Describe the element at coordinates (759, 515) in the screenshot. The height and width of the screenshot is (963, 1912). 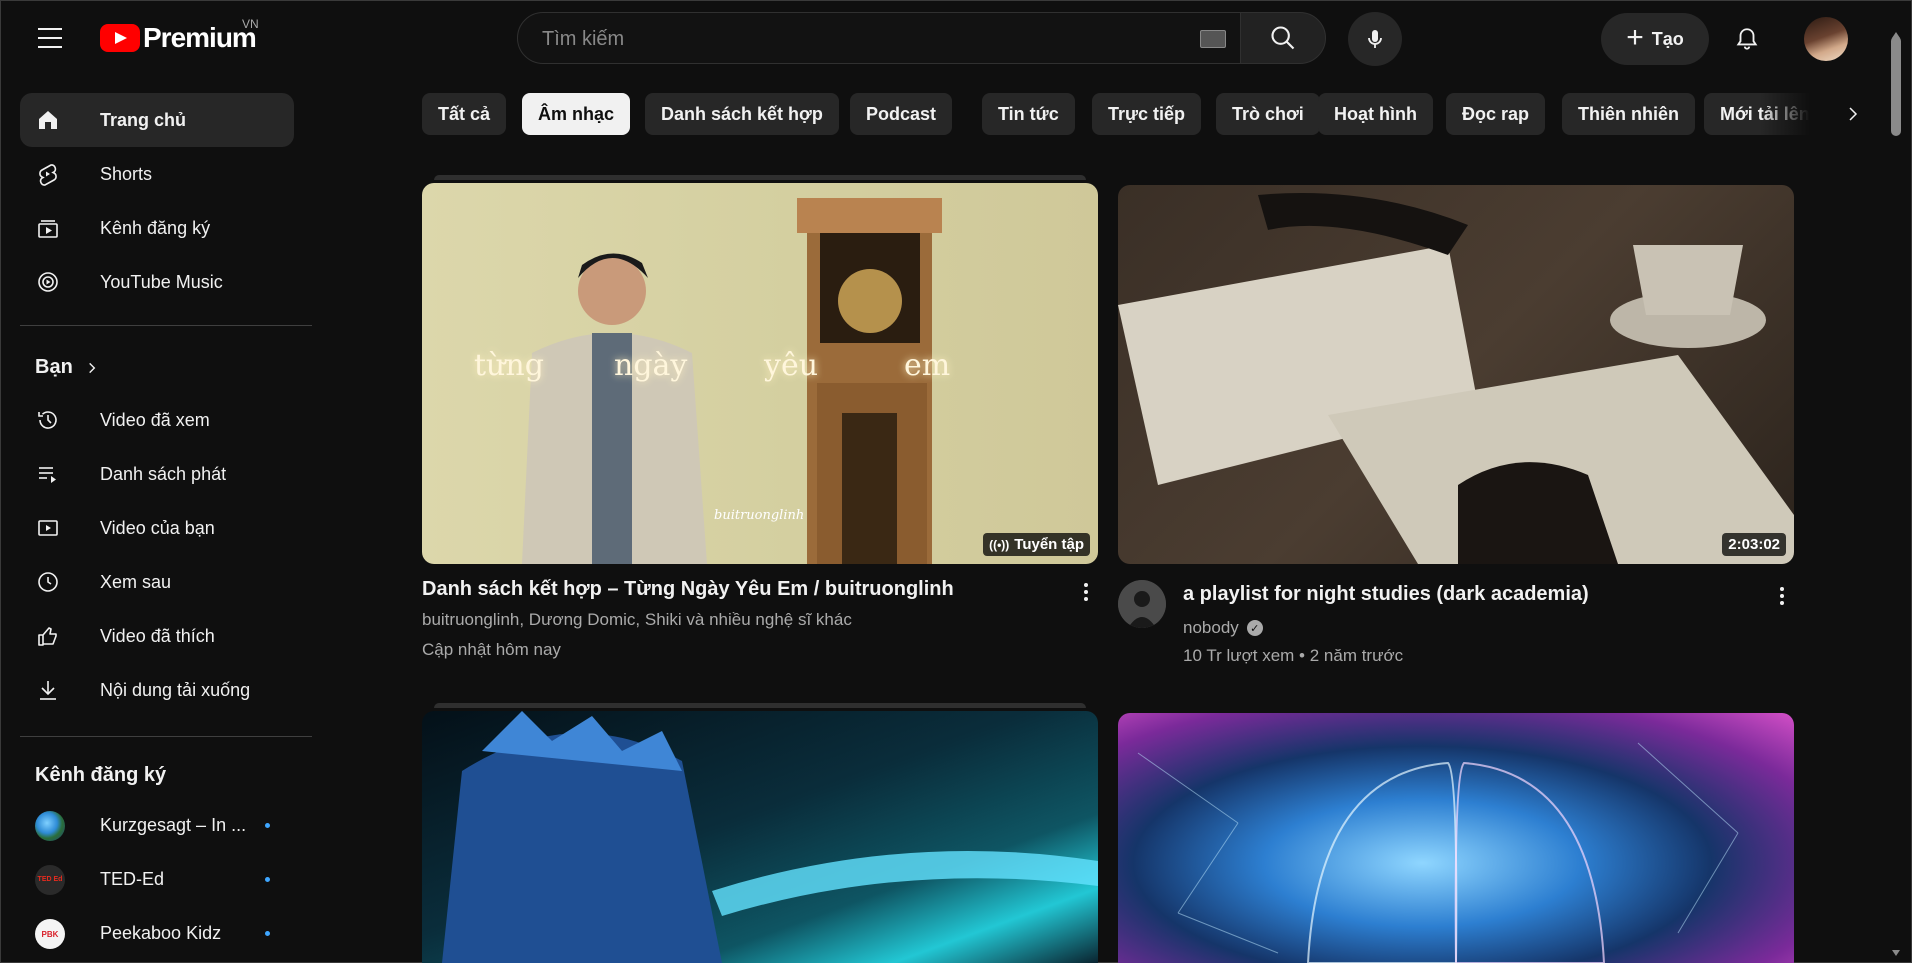
I see `thumbnail-signature: buitruonglinh` at that location.